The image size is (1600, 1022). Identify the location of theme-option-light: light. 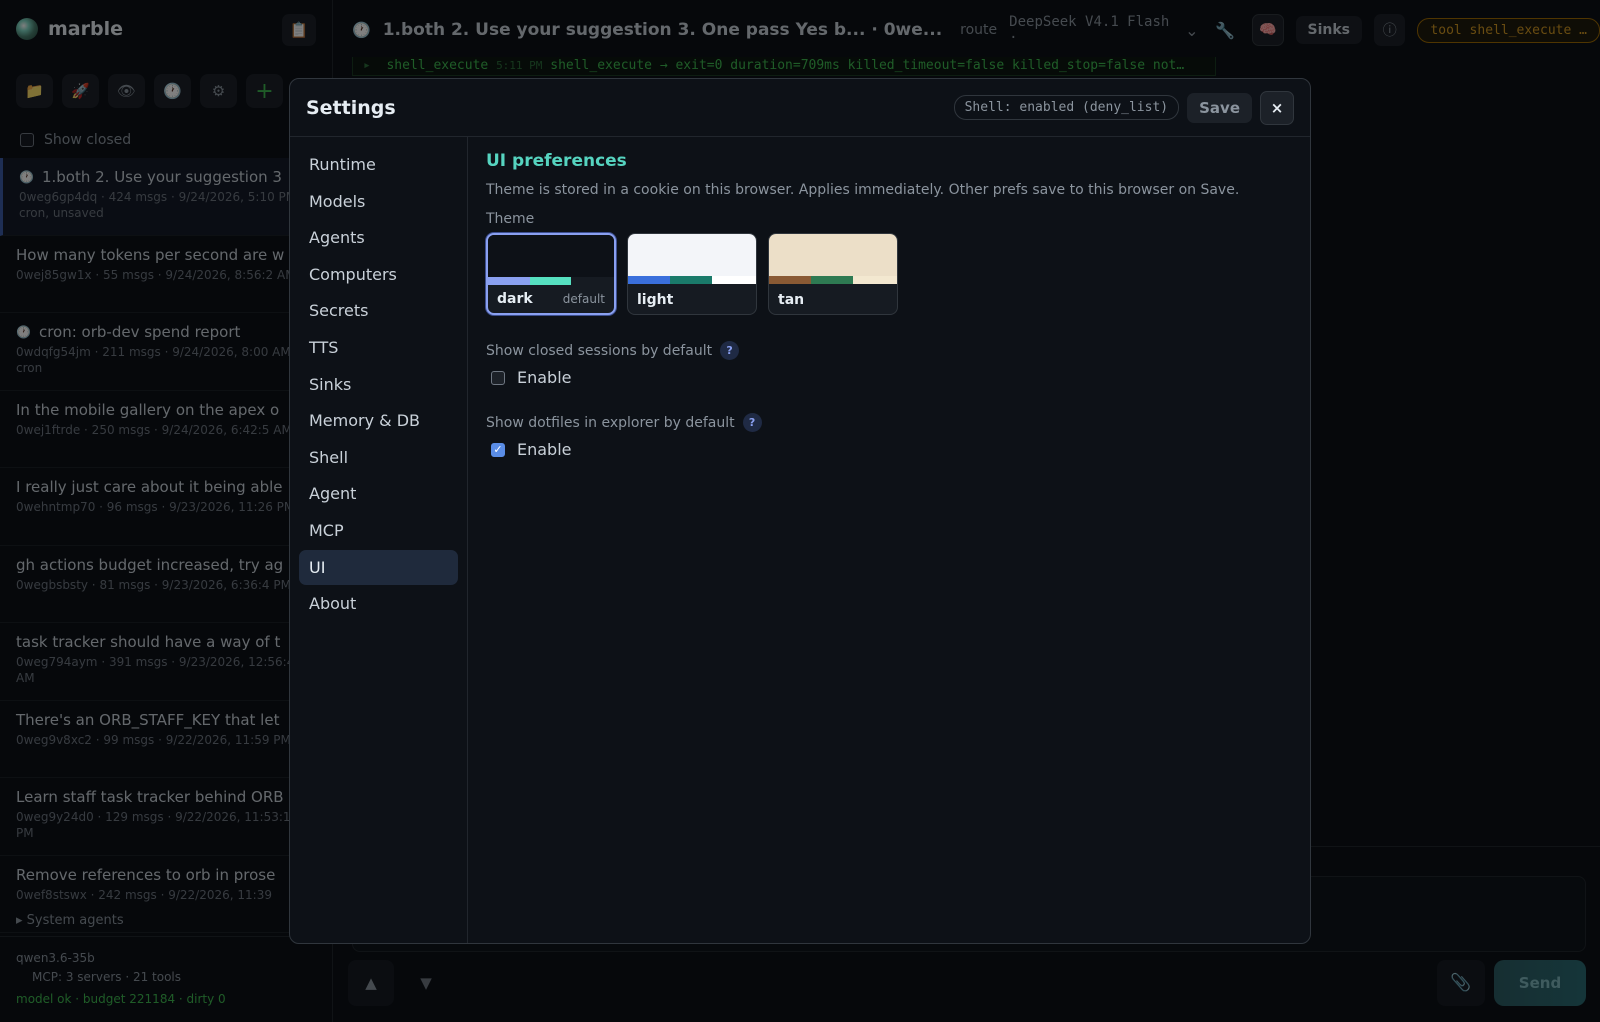
(692, 274).